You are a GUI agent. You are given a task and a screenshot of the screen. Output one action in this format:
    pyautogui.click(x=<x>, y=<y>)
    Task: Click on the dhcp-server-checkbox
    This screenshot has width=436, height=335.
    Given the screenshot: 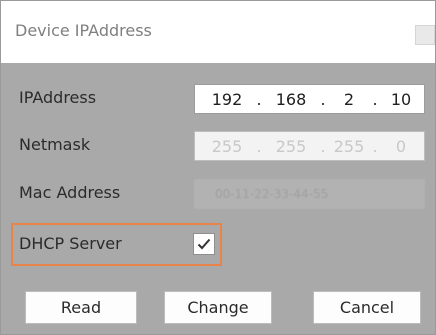 What is the action you would take?
    pyautogui.click(x=204, y=244)
    